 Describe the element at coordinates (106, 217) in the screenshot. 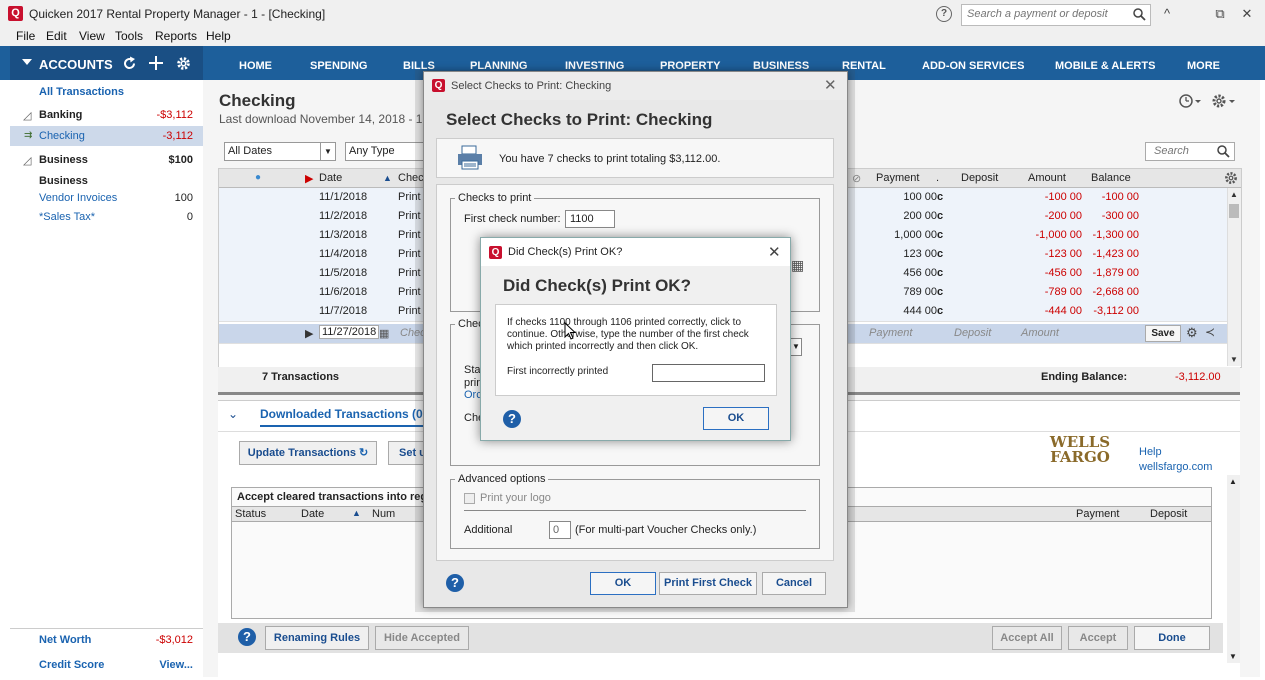

I see `sidebar-item-sales-tax: *Sales Tax* 0` at that location.